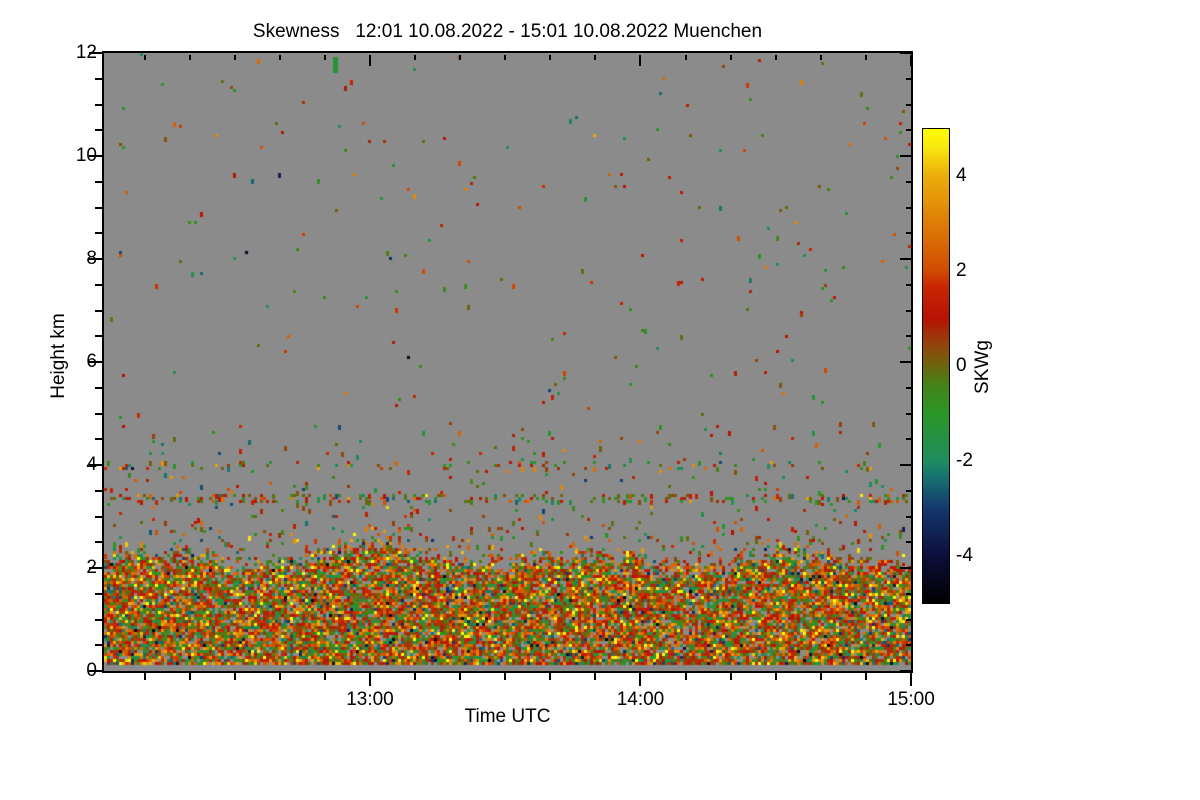 This screenshot has width=1200, height=800. Describe the element at coordinates (91, 670) in the screenshot. I see `y-tick-label: 0` at that location.